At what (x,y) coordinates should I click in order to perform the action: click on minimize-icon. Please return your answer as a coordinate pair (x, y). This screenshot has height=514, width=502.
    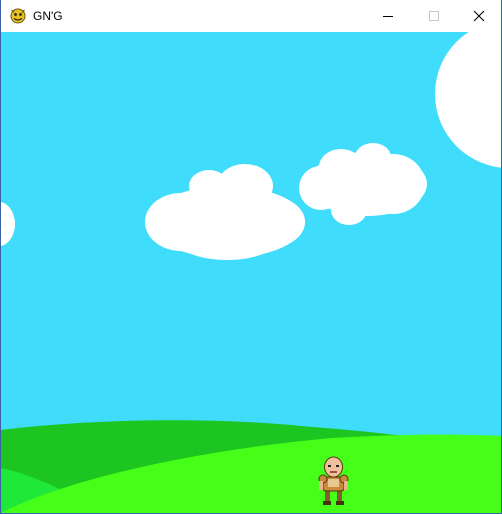
    Looking at the image, I should click on (388, 16).